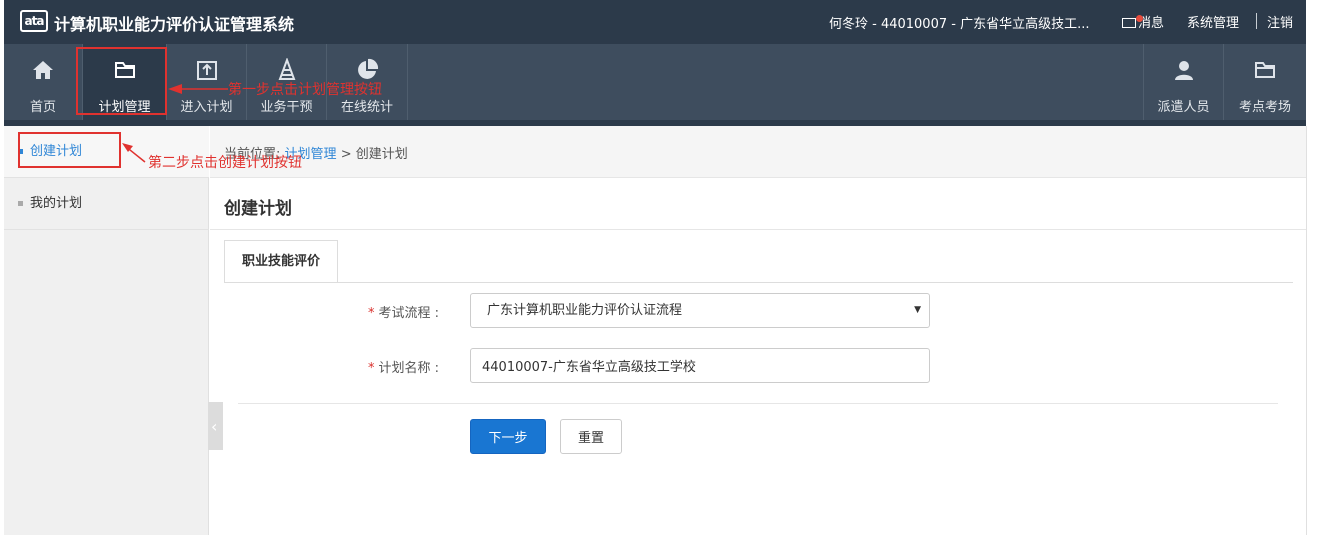  What do you see at coordinates (34, 21) in the screenshot?
I see `app-logo: ata` at bounding box center [34, 21].